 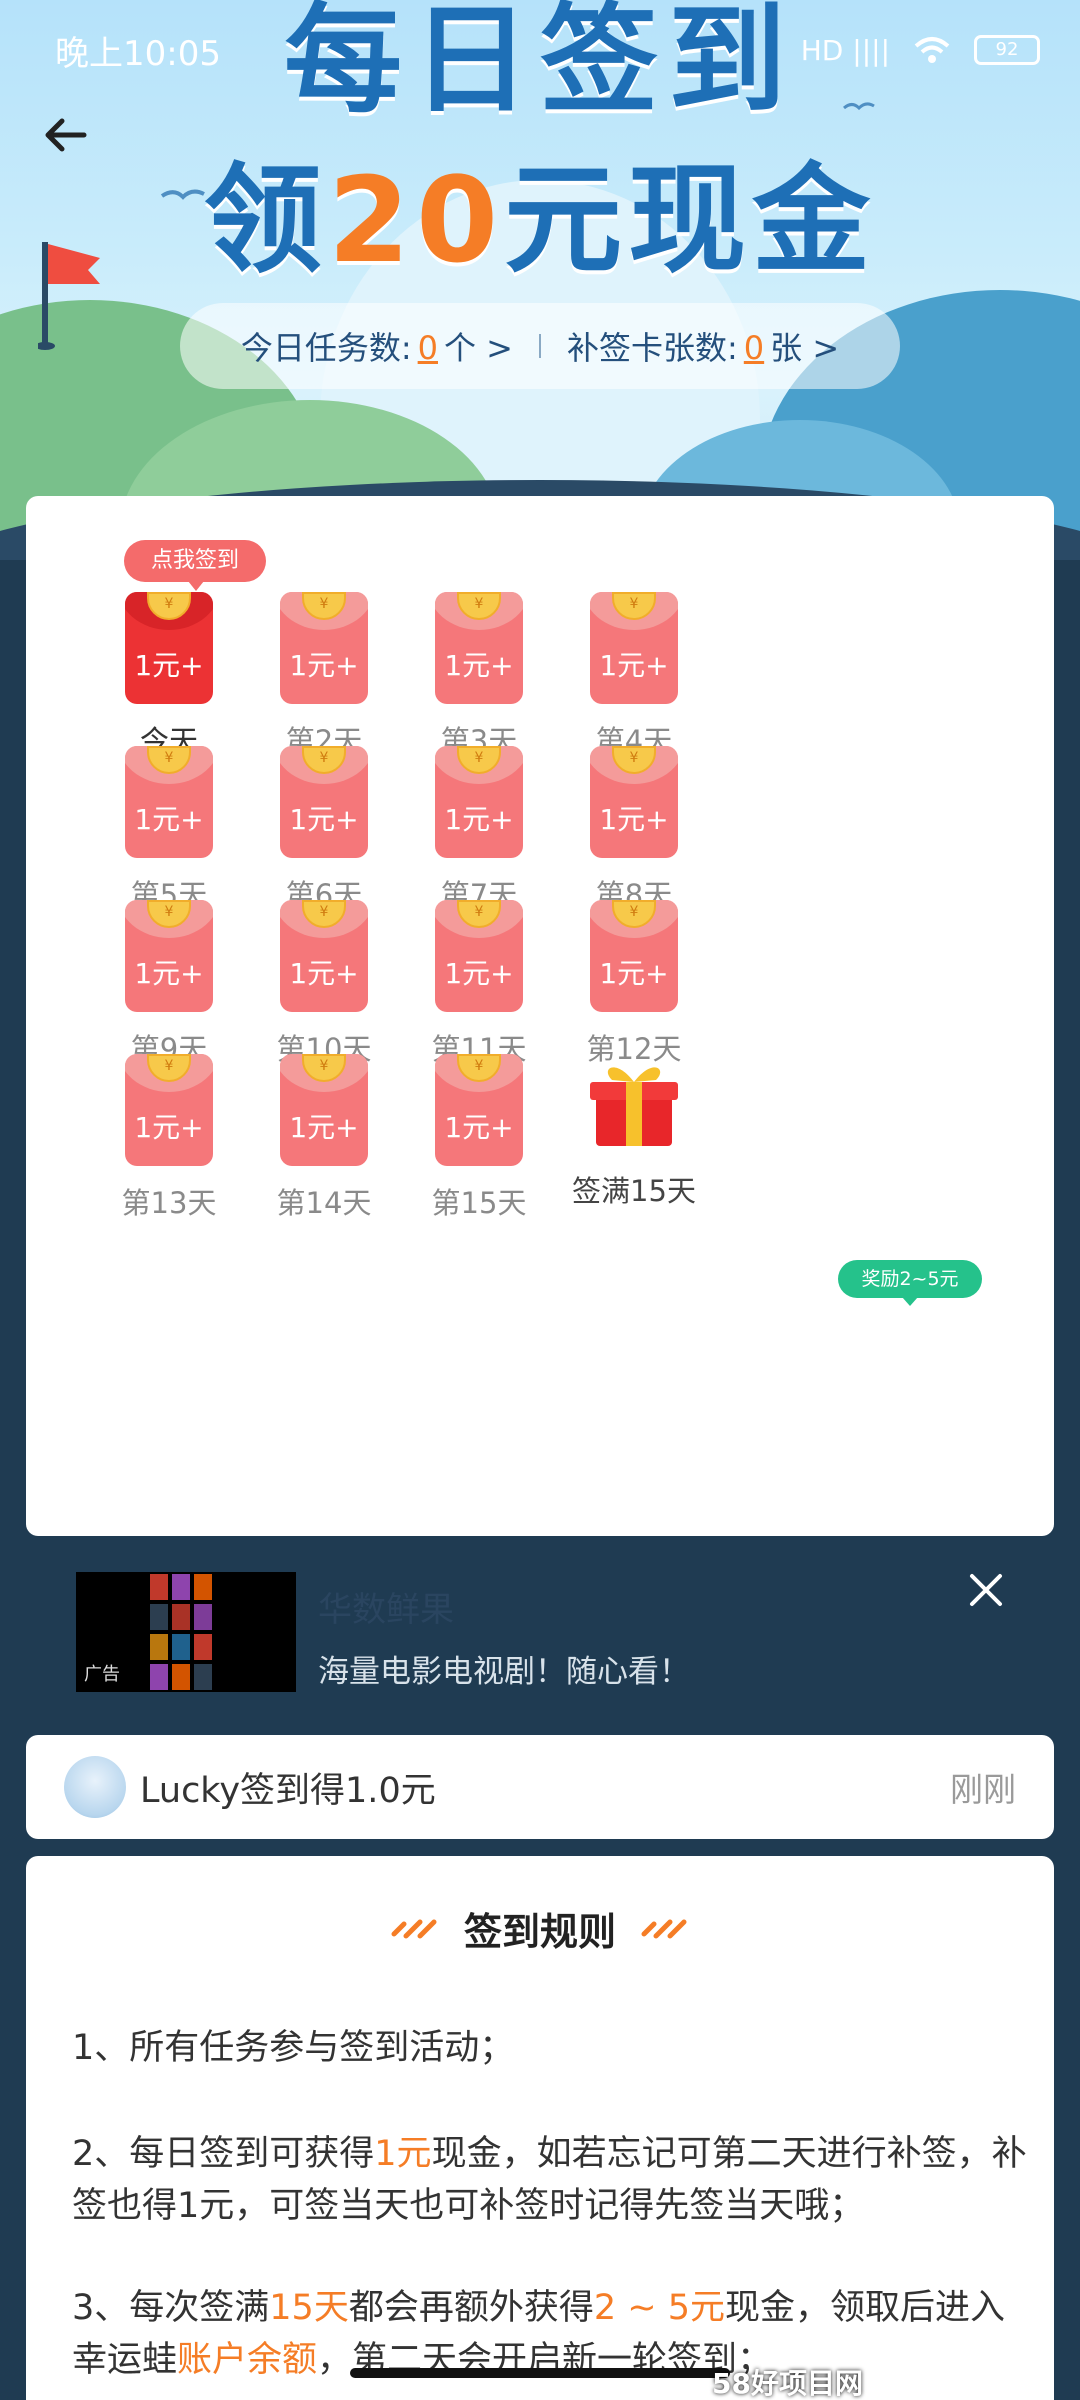 I want to click on rule-text: 2、每日签到可获得, so click(x=223, y=2154).